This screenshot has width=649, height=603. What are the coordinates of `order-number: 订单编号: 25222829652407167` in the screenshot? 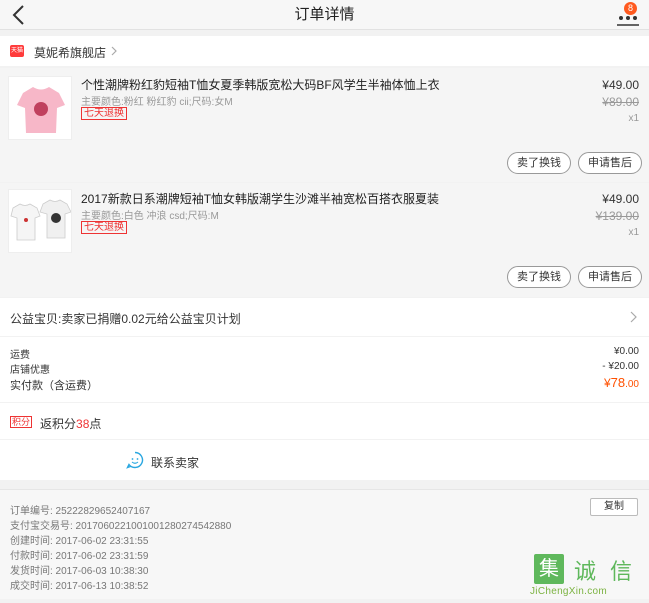 It's located at (80, 511).